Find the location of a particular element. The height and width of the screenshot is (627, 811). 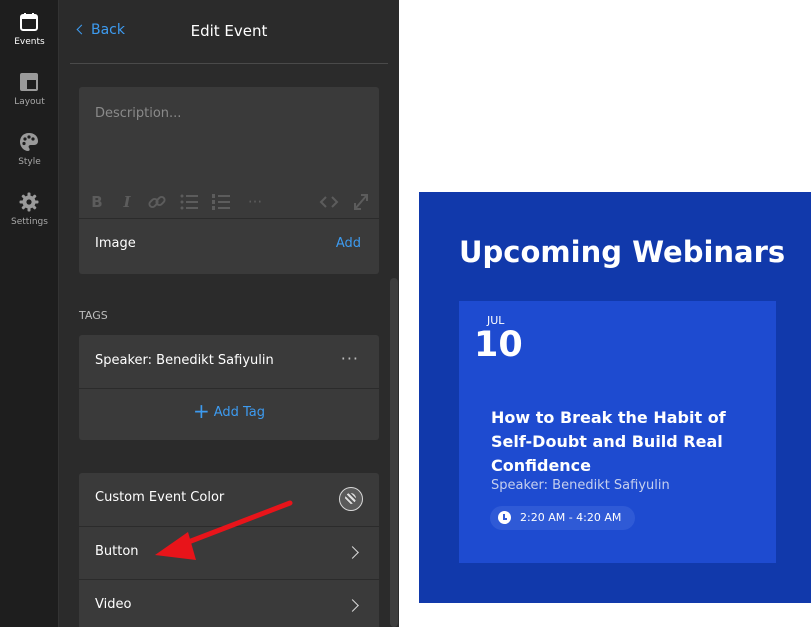

event-time: 2:20 AM - 4:20 AM is located at coordinates (571, 517).